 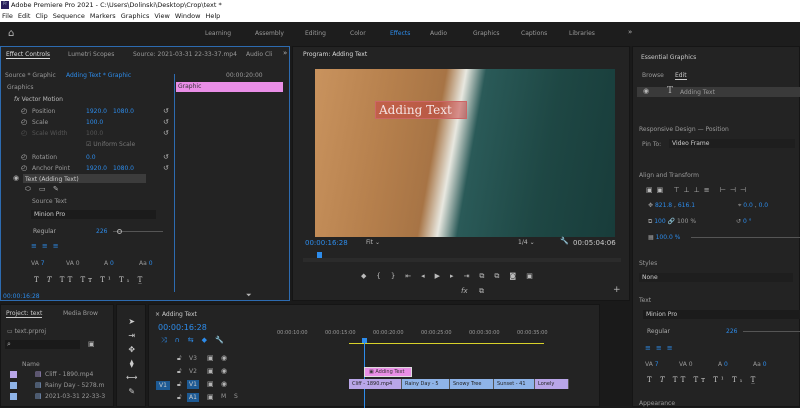 I want to click on eg-text-style-buttons: T 𝑇 TT Tт T¹ T₁ T̲, so click(x=702, y=380).